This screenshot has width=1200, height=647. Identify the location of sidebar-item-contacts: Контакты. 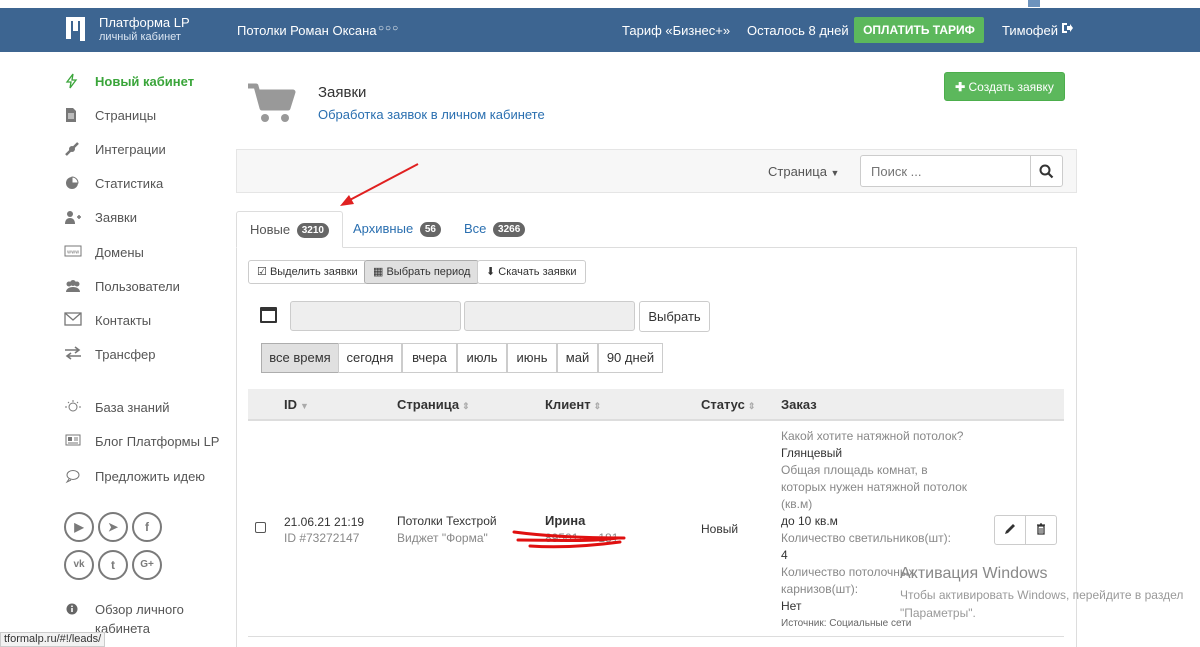
(107, 320).